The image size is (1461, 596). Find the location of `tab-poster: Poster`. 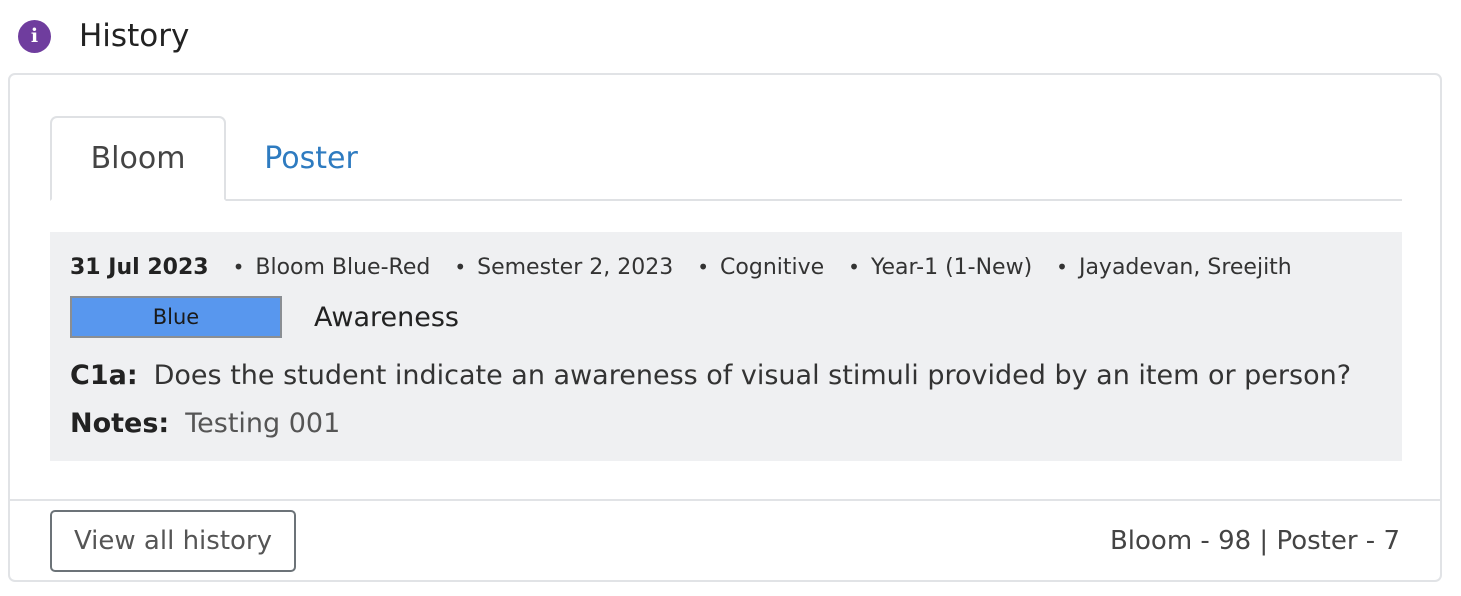

tab-poster: Poster is located at coordinates (311, 158).